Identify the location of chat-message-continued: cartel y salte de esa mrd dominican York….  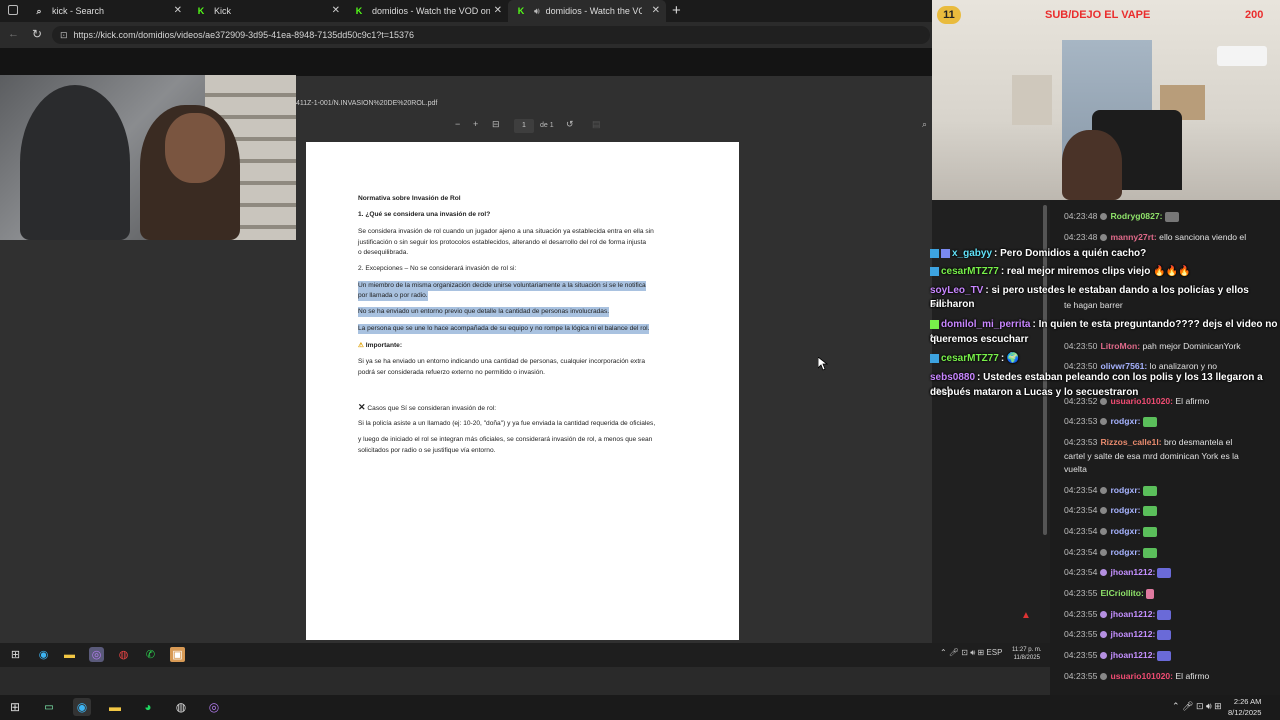
(1162, 456).